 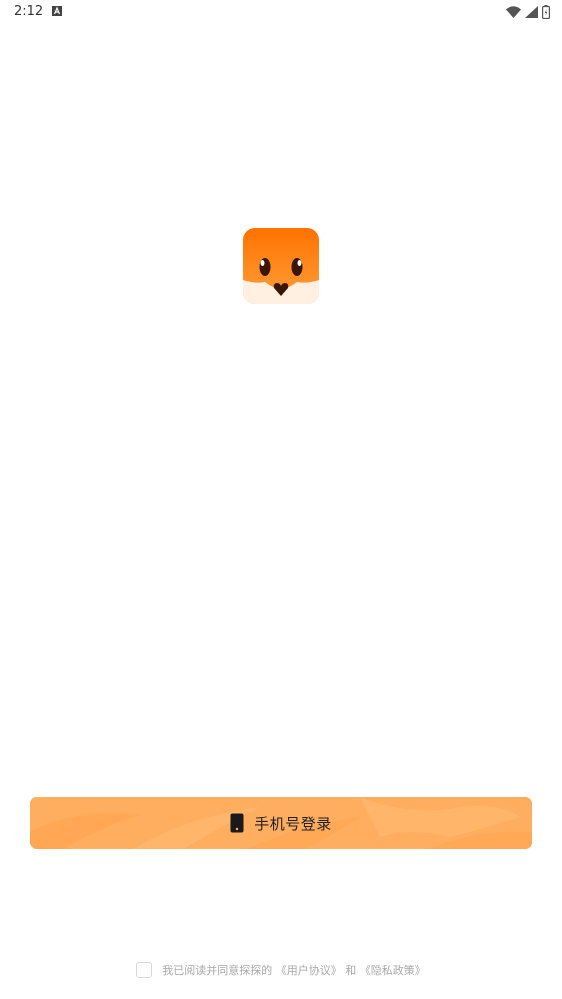 What do you see at coordinates (531, 12) in the screenshot?
I see `signal-icon` at bounding box center [531, 12].